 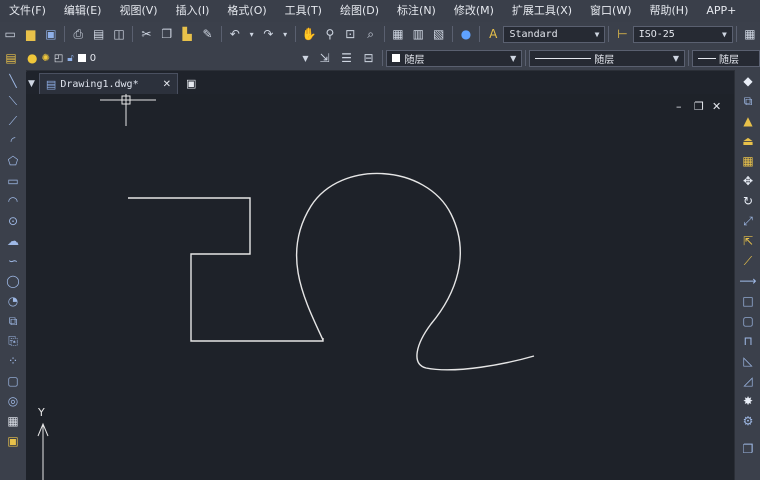 What do you see at coordinates (748, 421) in the screenshot?
I see `edit-properties-icon: ⚙` at bounding box center [748, 421].